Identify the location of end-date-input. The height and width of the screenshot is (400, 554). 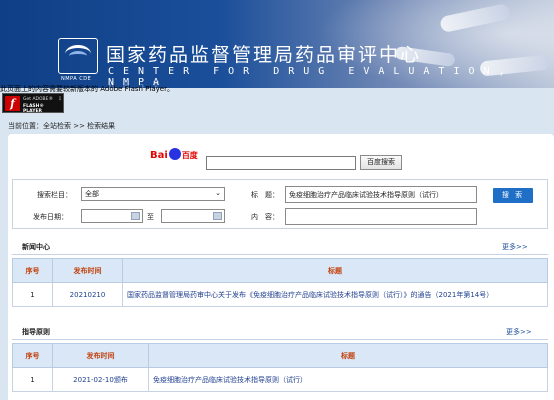
(193, 216).